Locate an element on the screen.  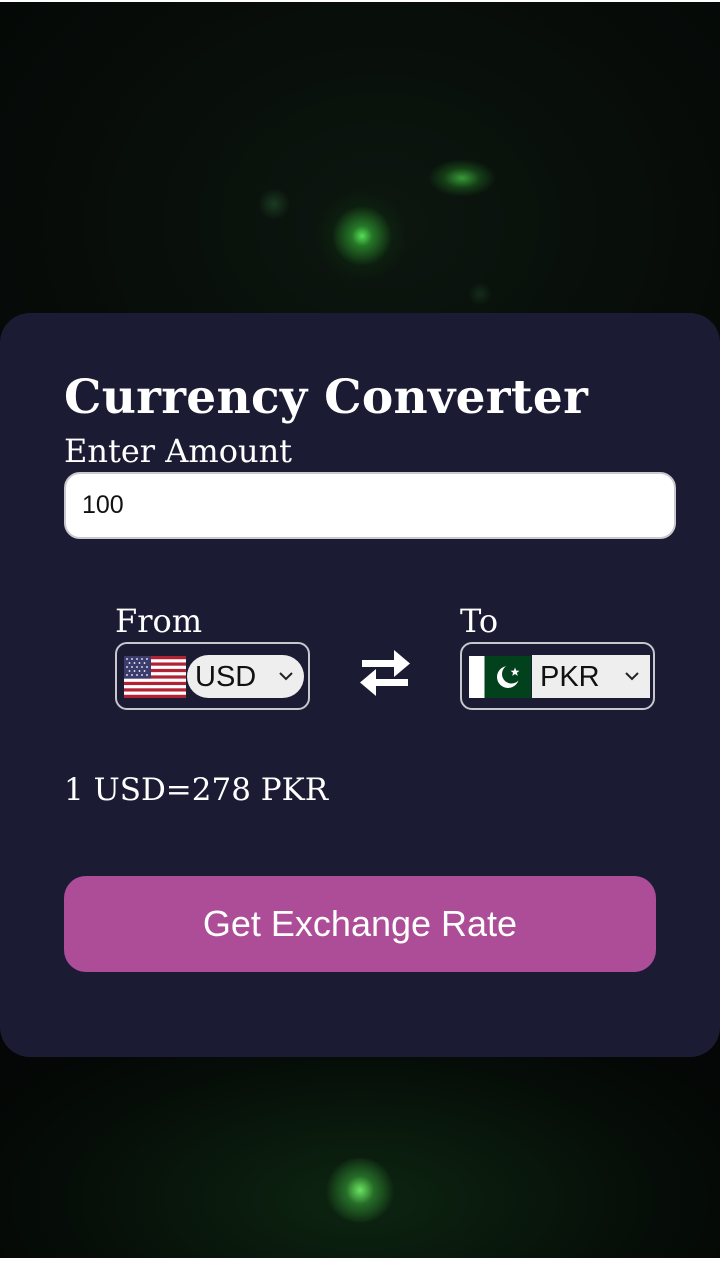
from-currency-select: USD is located at coordinates (245, 676).